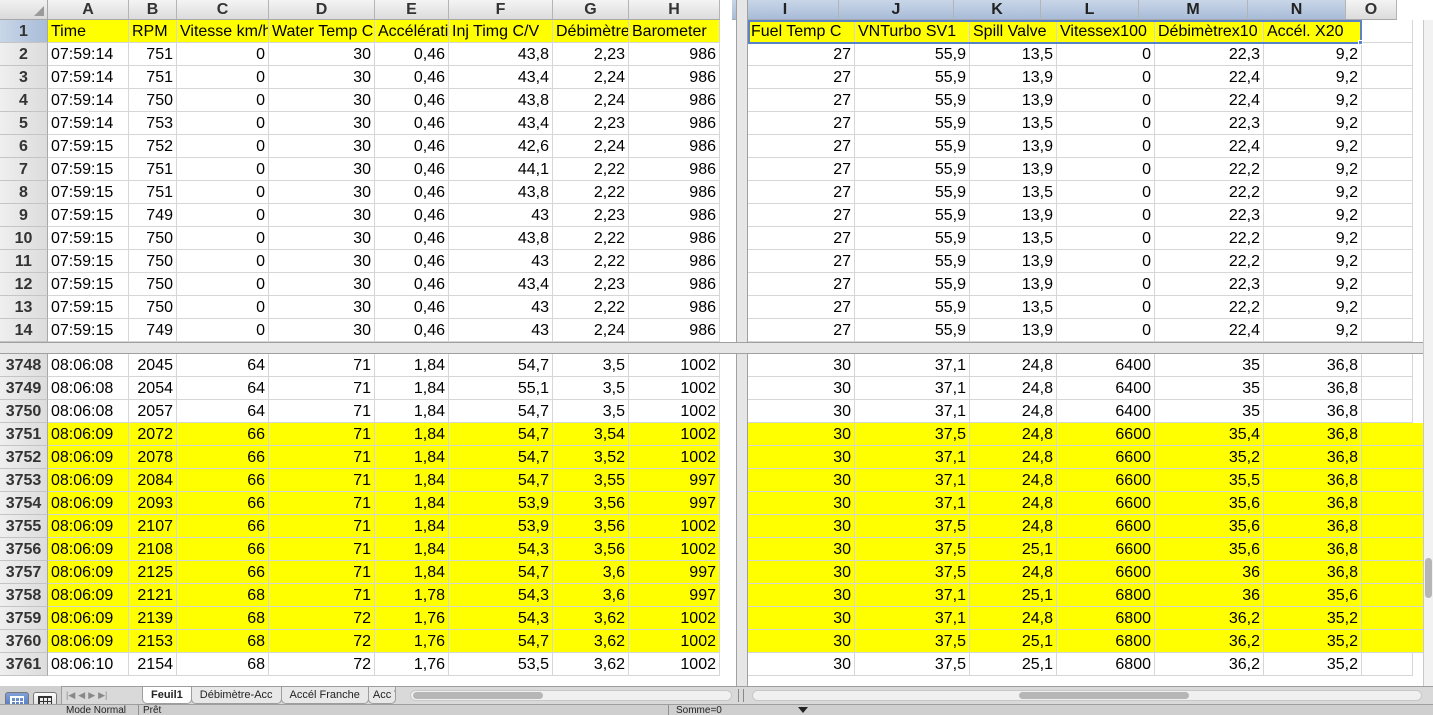 This screenshot has height=715, width=1433. Describe the element at coordinates (24, 215) in the screenshot. I see `row-header: 9` at that location.